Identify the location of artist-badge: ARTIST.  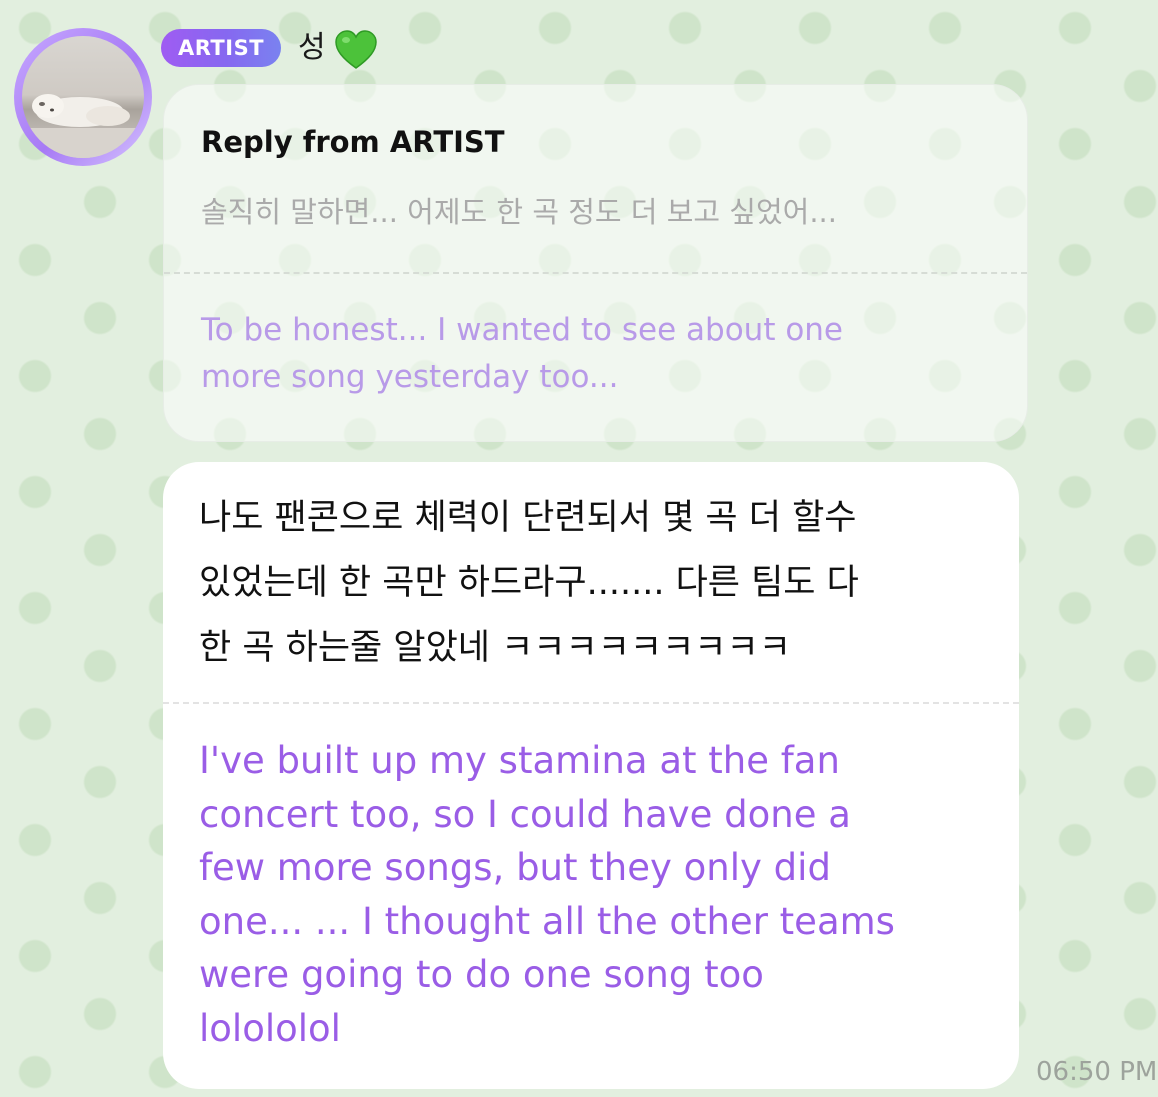
(221, 48).